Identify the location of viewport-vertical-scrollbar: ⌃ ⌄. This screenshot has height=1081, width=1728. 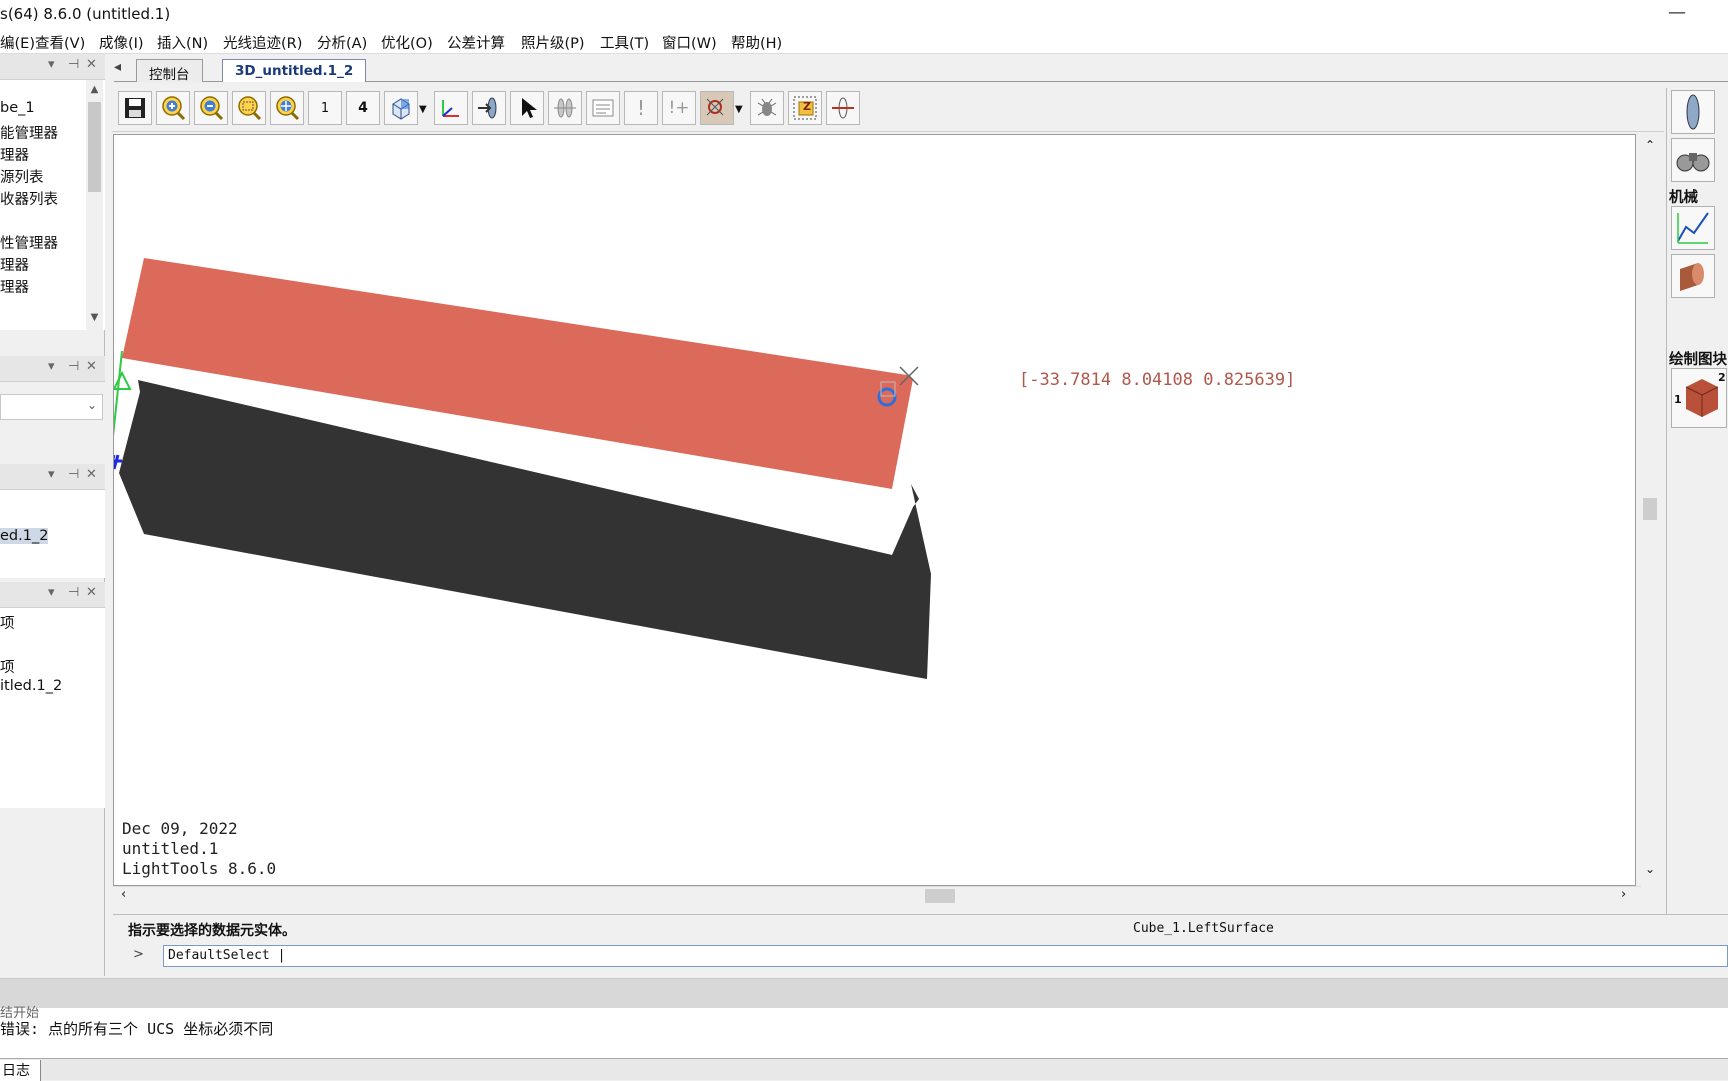
(1650, 510).